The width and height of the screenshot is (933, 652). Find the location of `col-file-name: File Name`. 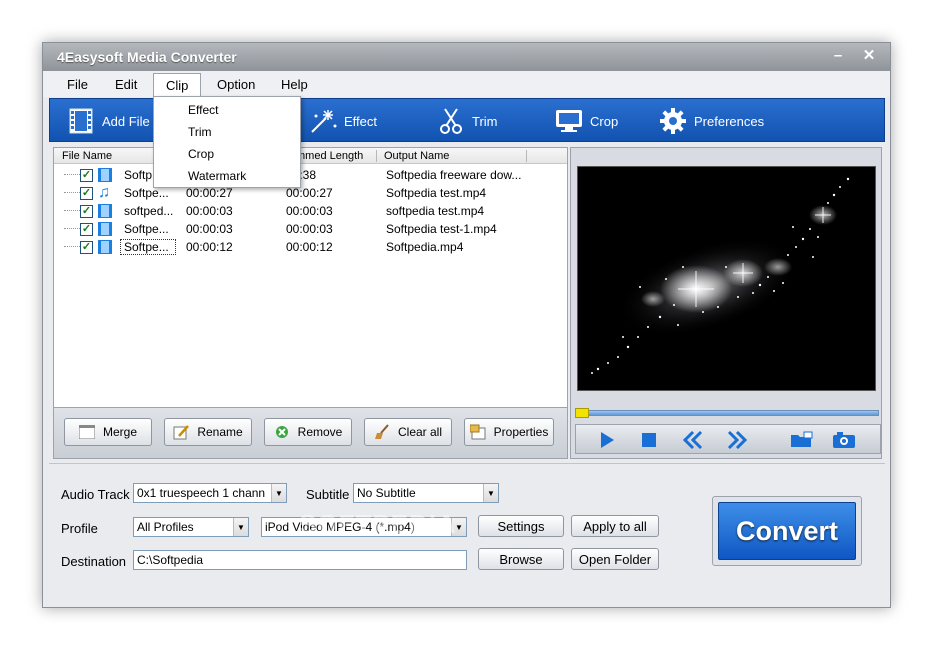

col-file-name: File Name is located at coordinates (87, 156).